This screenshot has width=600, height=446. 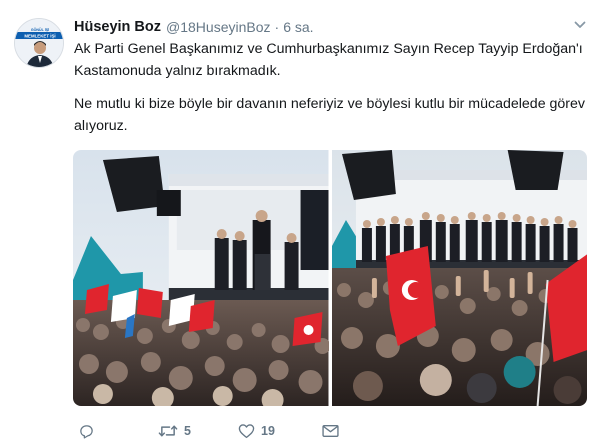 I want to click on like-count: 19, so click(x=268, y=431).